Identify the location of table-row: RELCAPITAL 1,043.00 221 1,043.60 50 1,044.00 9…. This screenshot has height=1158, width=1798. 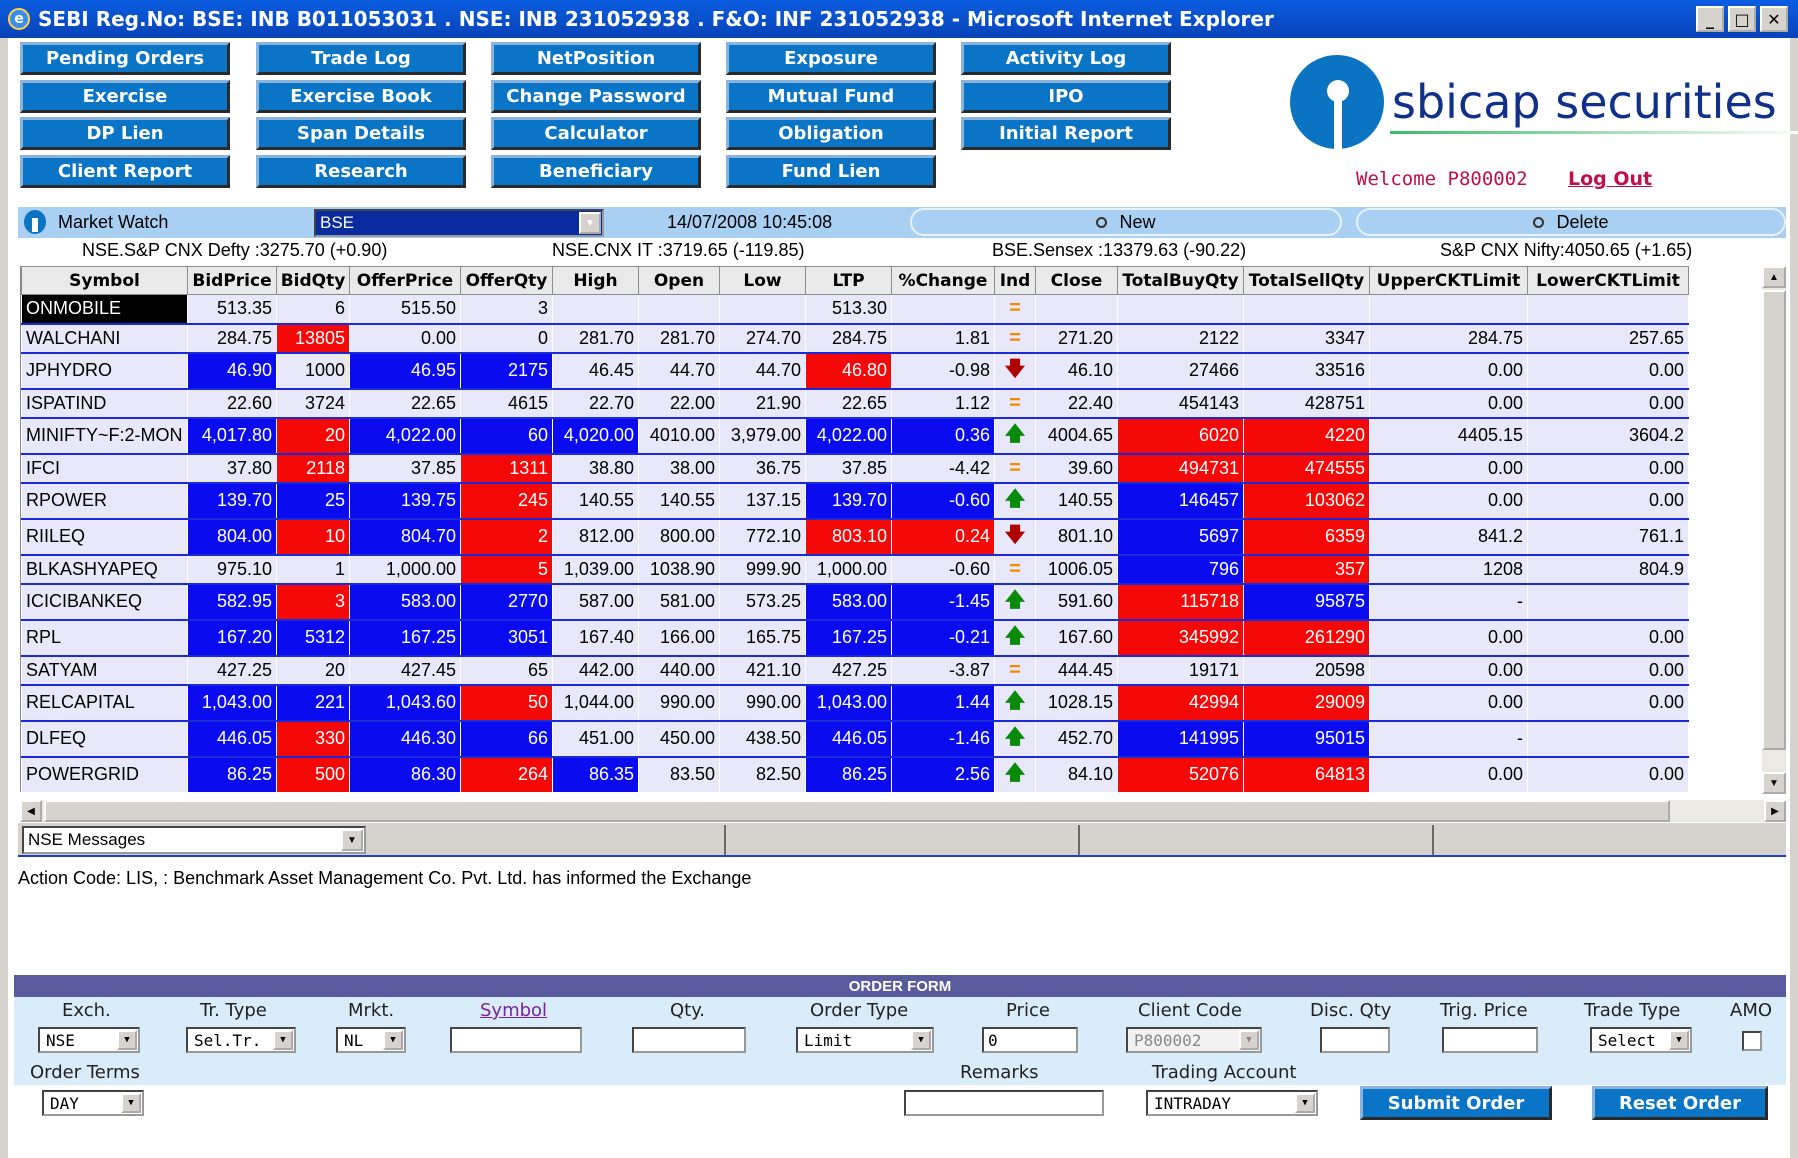
(855, 703).